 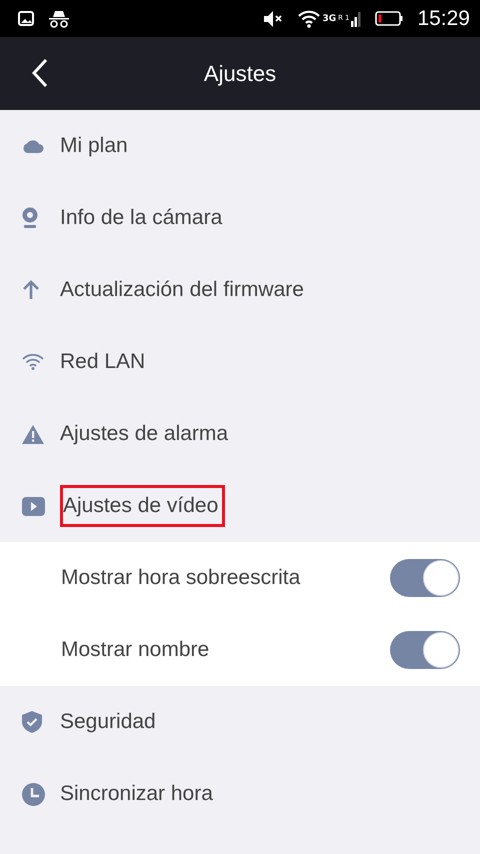 What do you see at coordinates (240, 73) in the screenshot?
I see `page-title: Ajustes` at bounding box center [240, 73].